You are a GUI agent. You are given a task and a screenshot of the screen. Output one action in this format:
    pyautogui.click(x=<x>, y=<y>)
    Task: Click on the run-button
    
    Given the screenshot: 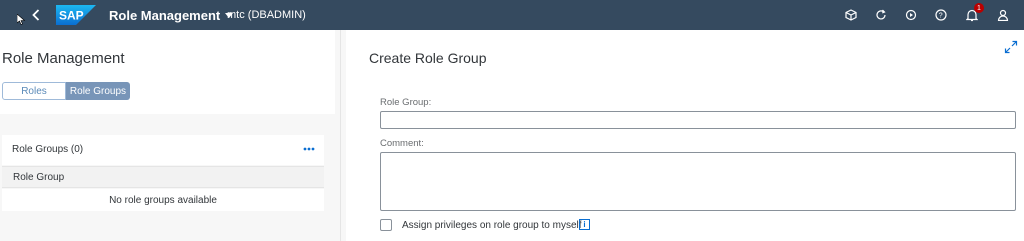 What is the action you would take?
    pyautogui.click(x=911, y=15)
    